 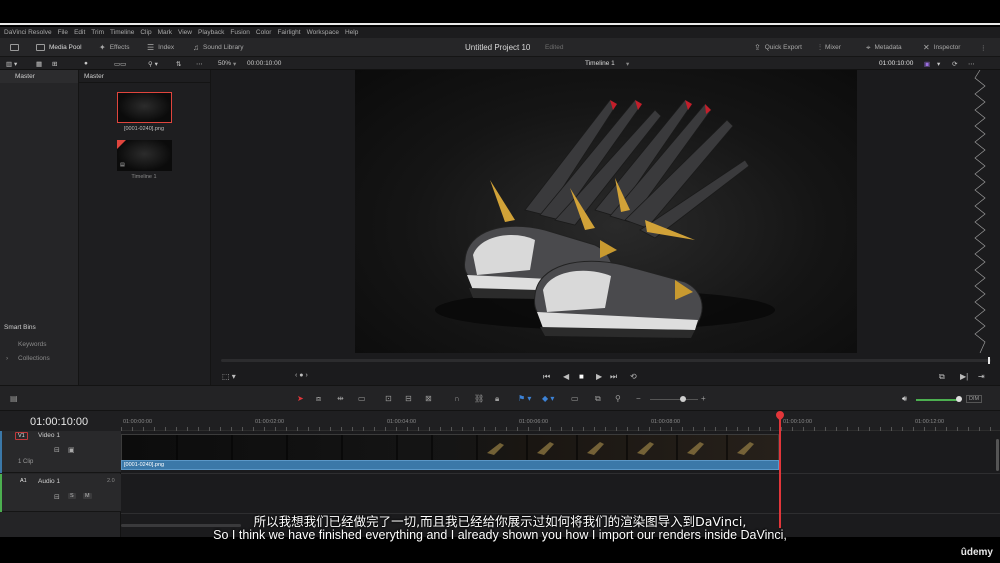 I want to click on menu-workspace: Workspace, so click(x=323, y=32).